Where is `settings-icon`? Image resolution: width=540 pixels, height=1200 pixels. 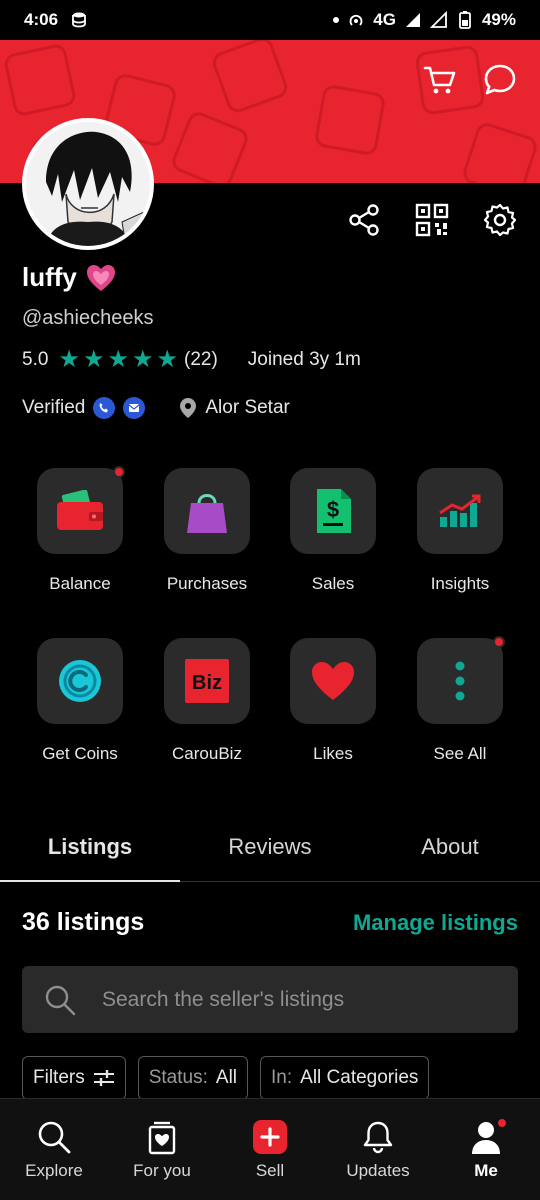
settings-icon is located at coordinates (500, 220).